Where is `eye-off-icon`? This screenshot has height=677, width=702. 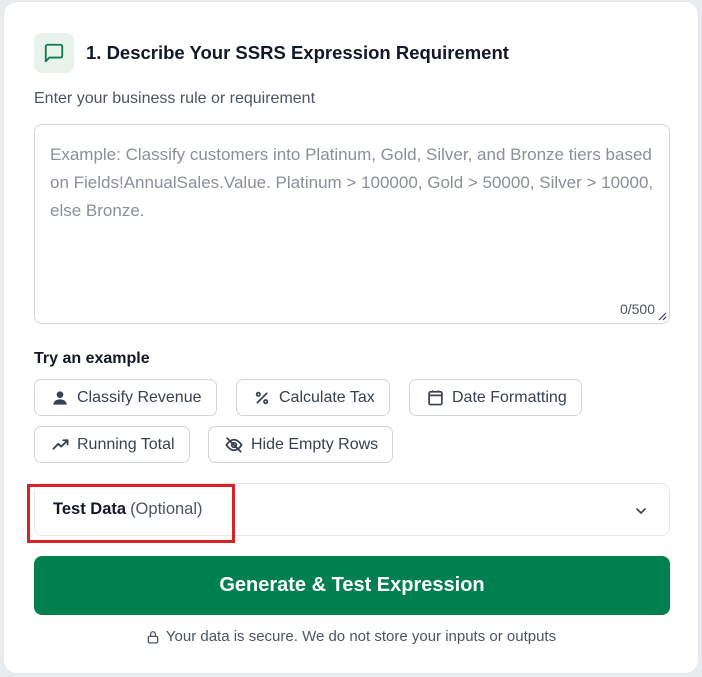 eye-off-icon is located at coordinates (234, 445).